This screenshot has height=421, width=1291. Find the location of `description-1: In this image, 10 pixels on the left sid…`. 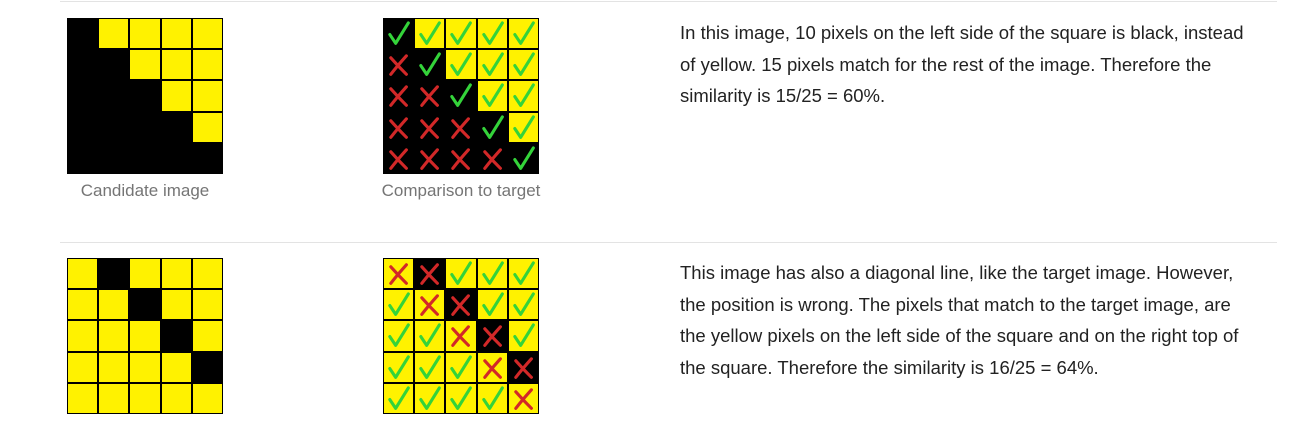

description-1: In this image, 10 pixels on the left sid… is located at coordinates (962, 64).